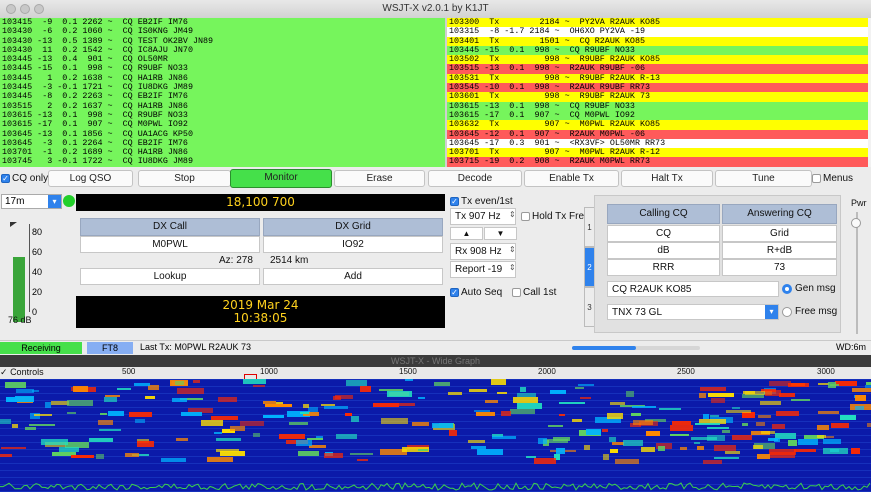 The height and width of the screenshot is (492, 871). Describe the element at coordinates (22, 372) in the screenshot. I see `controls-toggle: ✓ Controls` at that location.